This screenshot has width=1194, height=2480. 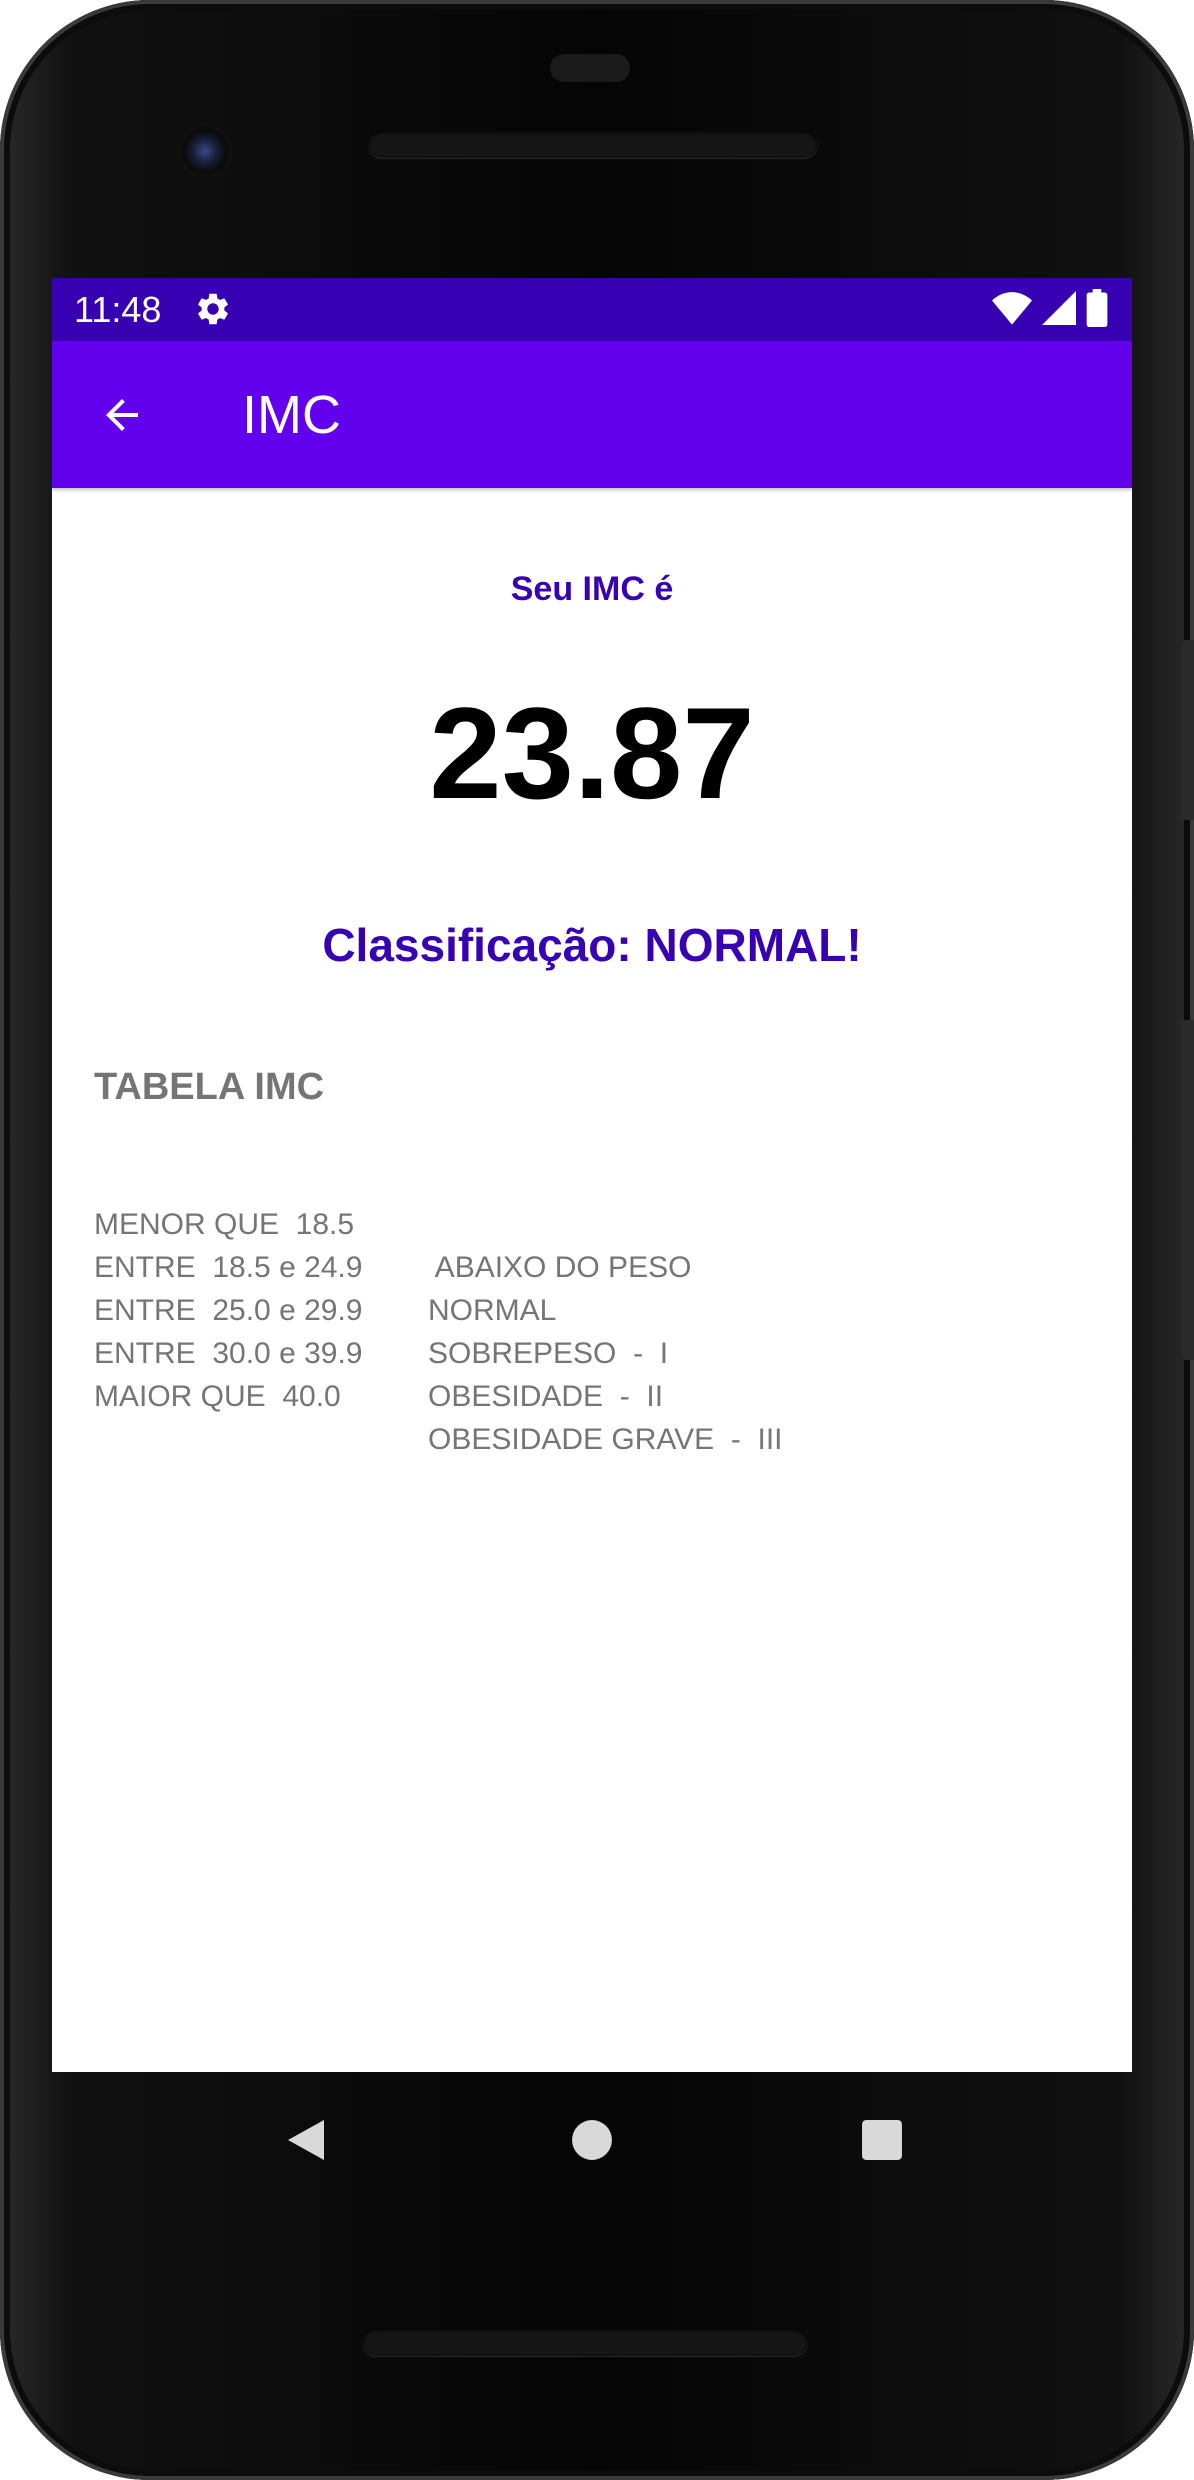 What do you see at coordinates (378, 1351) in the screenshot?
I see `table-row: ENTRE 30.0 e 39.9 OBESIDADE - II` at bounding box center [378, 1351].